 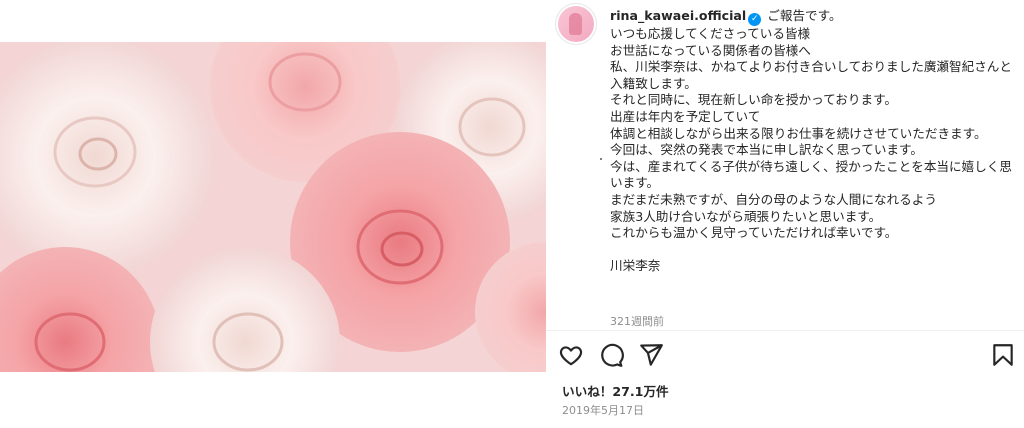 I want to click on avatar, so click(x=576, y=24).